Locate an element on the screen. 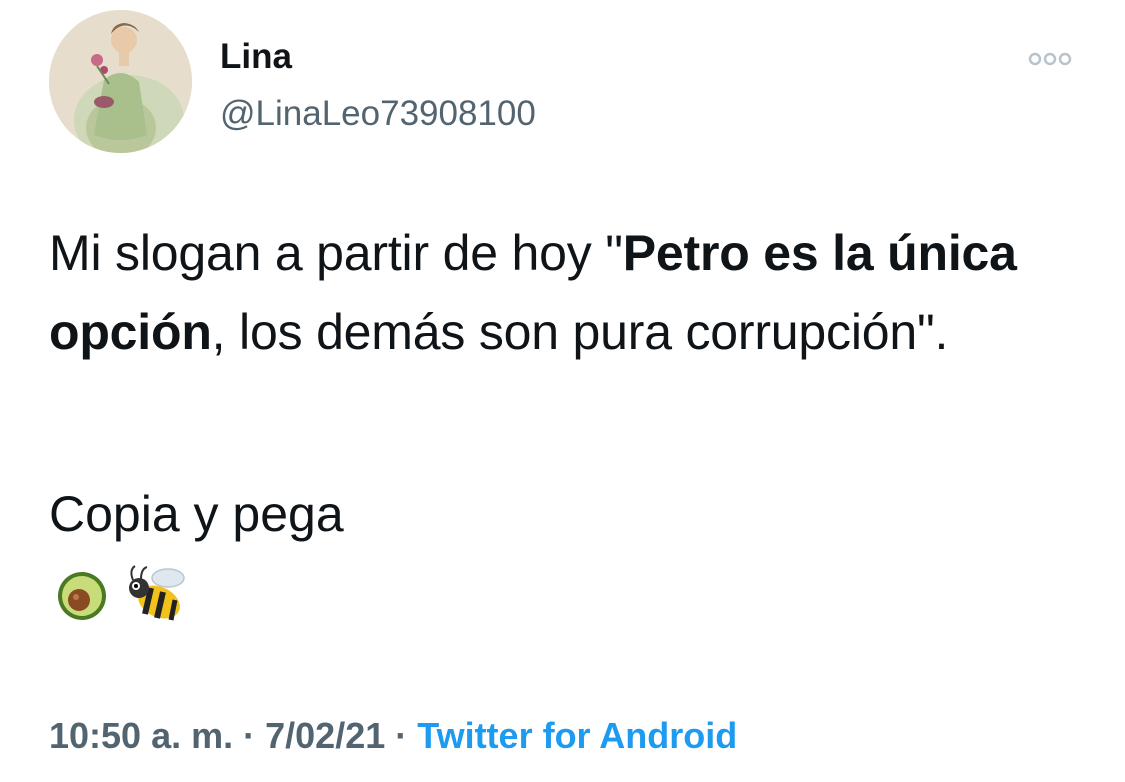 The image size is (1125, 782). tweet-text-line2: Copia y pega is located at coordinates (196, 514).